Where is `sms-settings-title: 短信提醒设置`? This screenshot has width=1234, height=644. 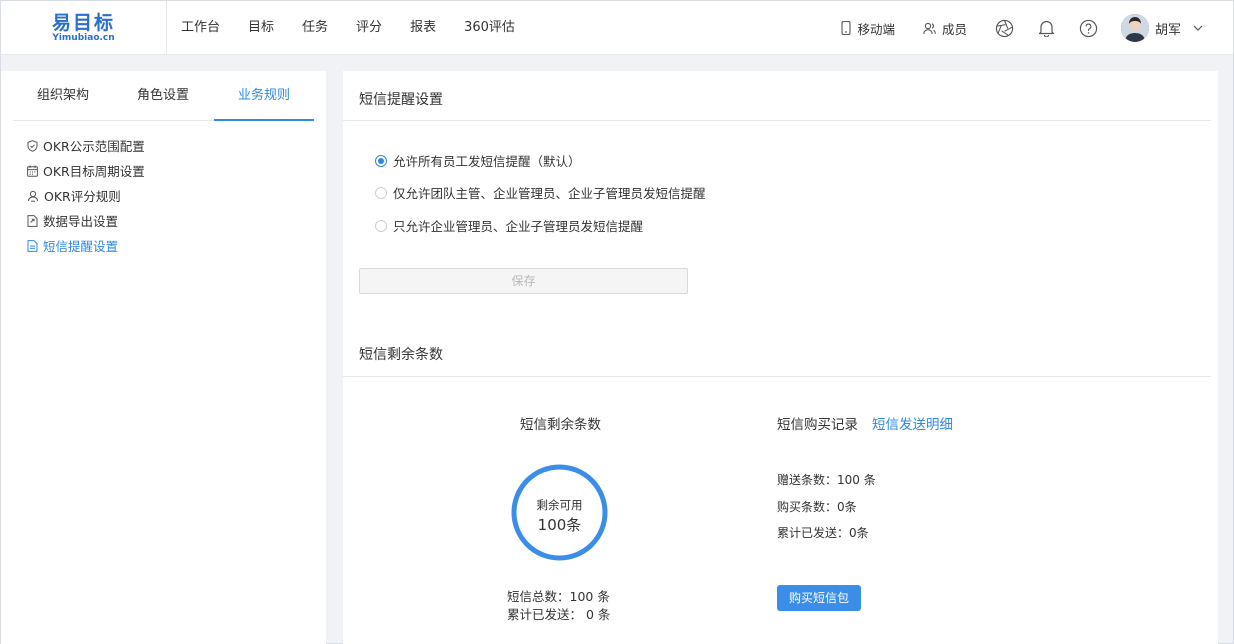
sms-settings-title: 短信提醒设置 is located at coordinates (401, 100).